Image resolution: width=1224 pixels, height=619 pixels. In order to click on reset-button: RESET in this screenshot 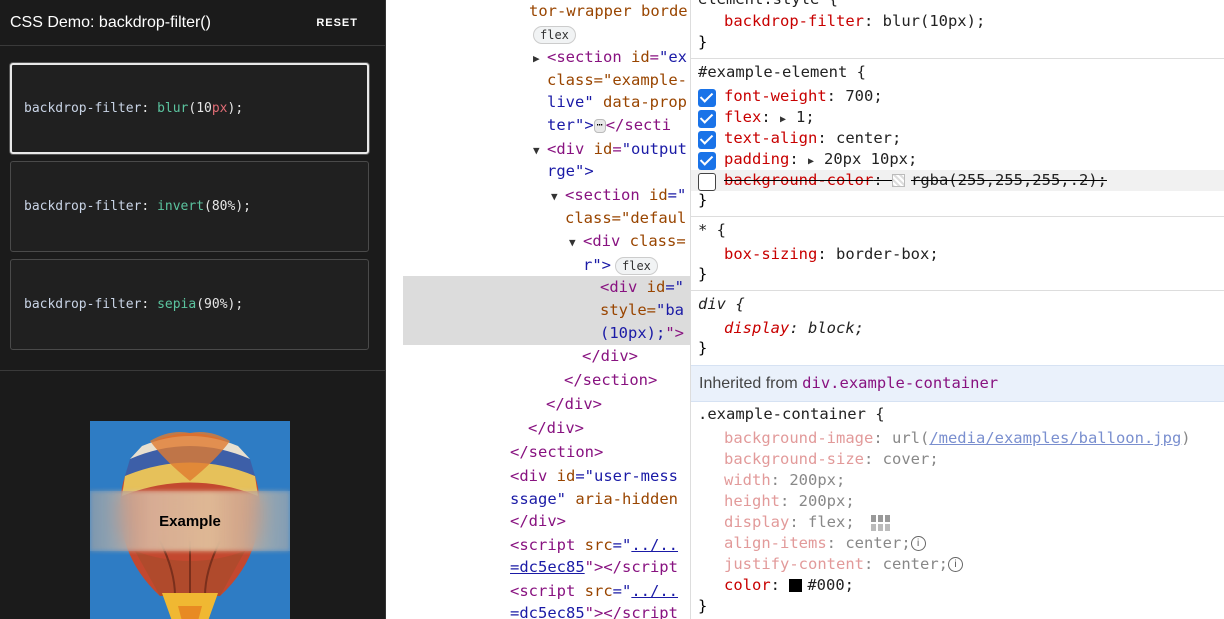, I will do `click(337, 23)`.